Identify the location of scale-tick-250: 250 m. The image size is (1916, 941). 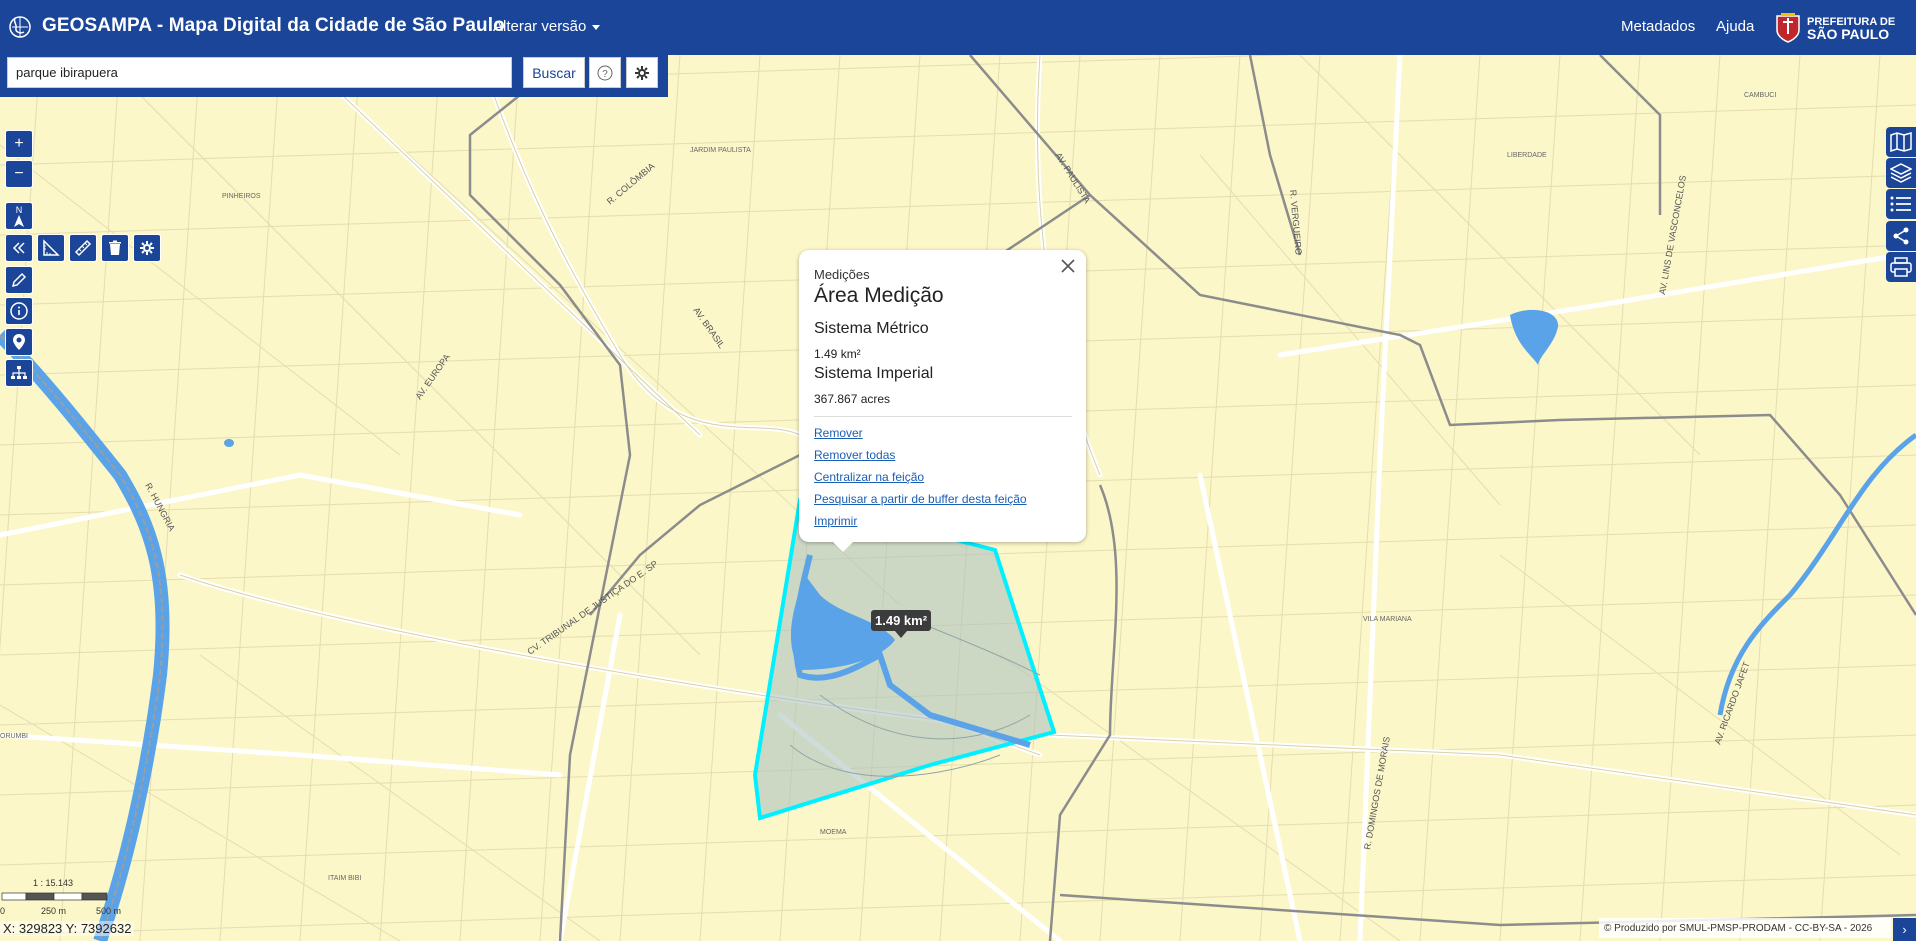
(54, 911).